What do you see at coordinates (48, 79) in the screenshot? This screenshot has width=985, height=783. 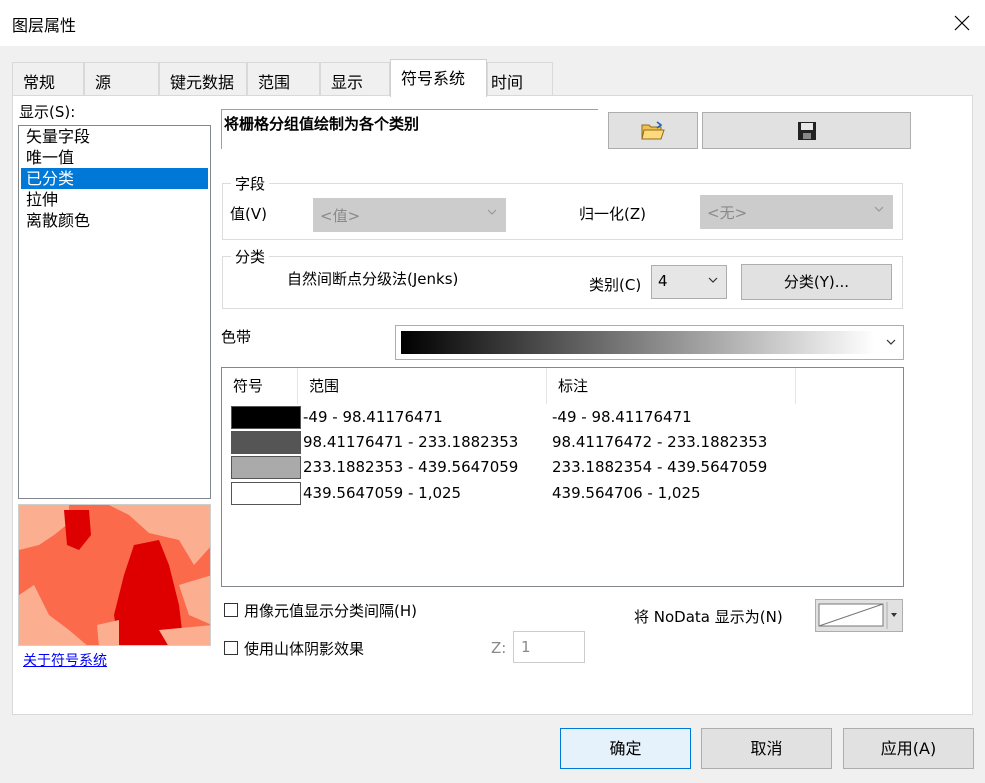 I see `tab-general: 常规` at bounding box center [48, 79].